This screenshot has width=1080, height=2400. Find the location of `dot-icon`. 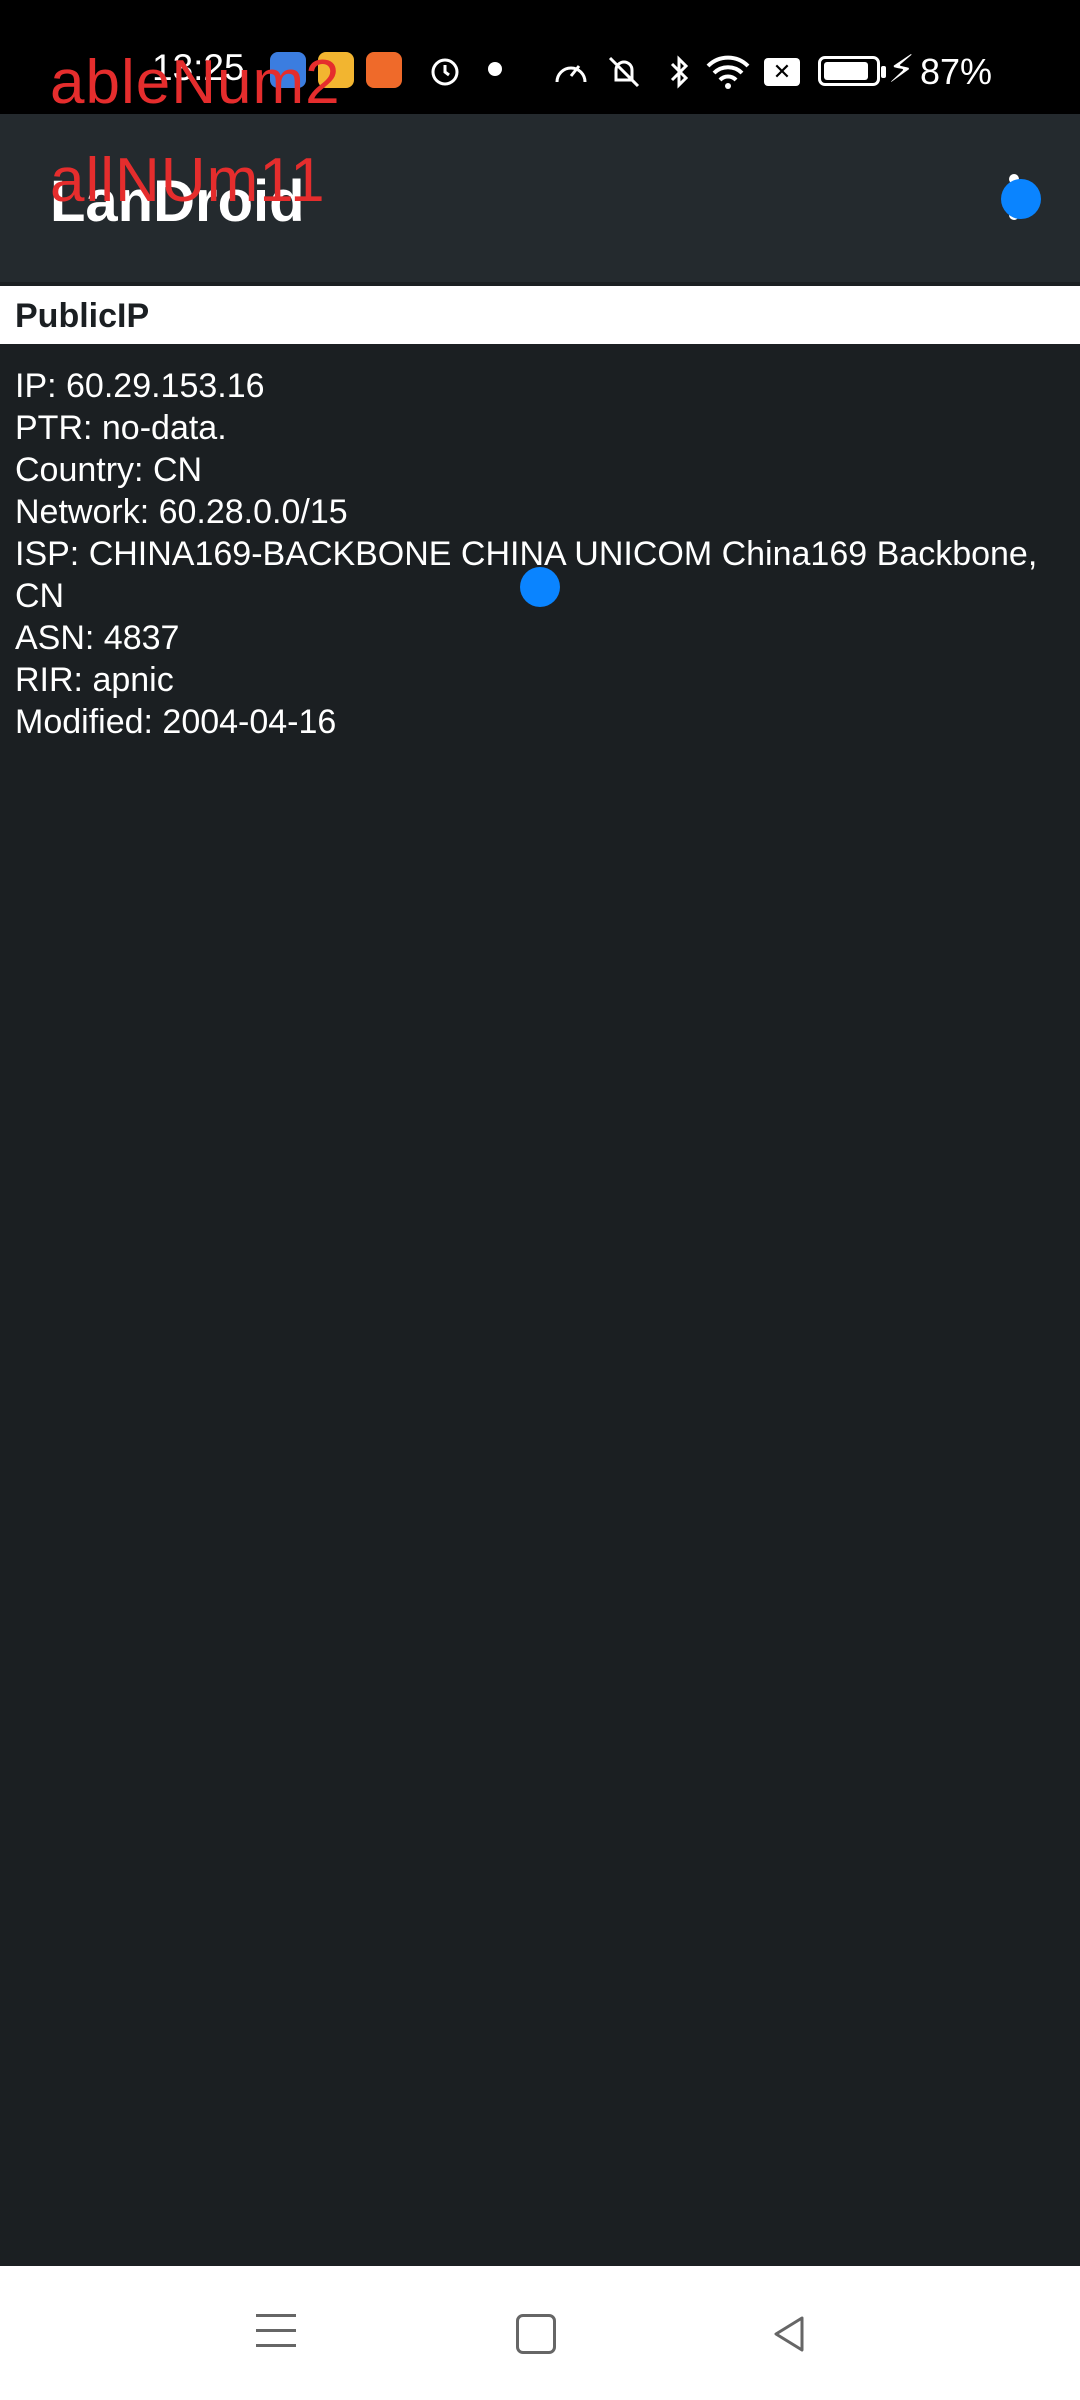

dot-icon is located at coordinates (495, 69).